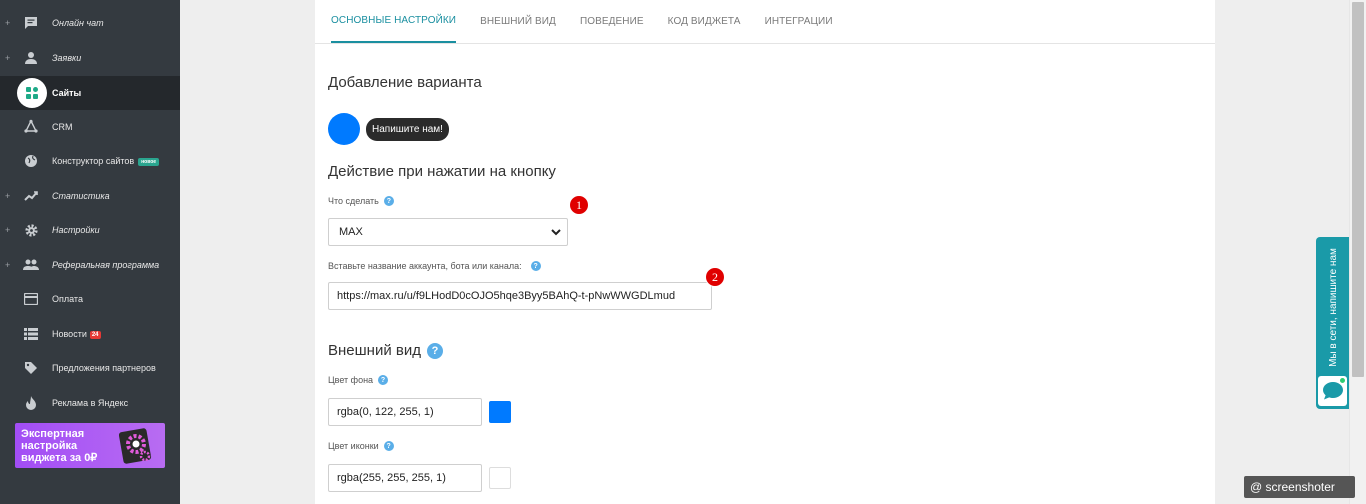 The height and width of the screenshot is (504, 1366). I want to click on sidebar-item-settings: + Настройки, so click(90, 230).